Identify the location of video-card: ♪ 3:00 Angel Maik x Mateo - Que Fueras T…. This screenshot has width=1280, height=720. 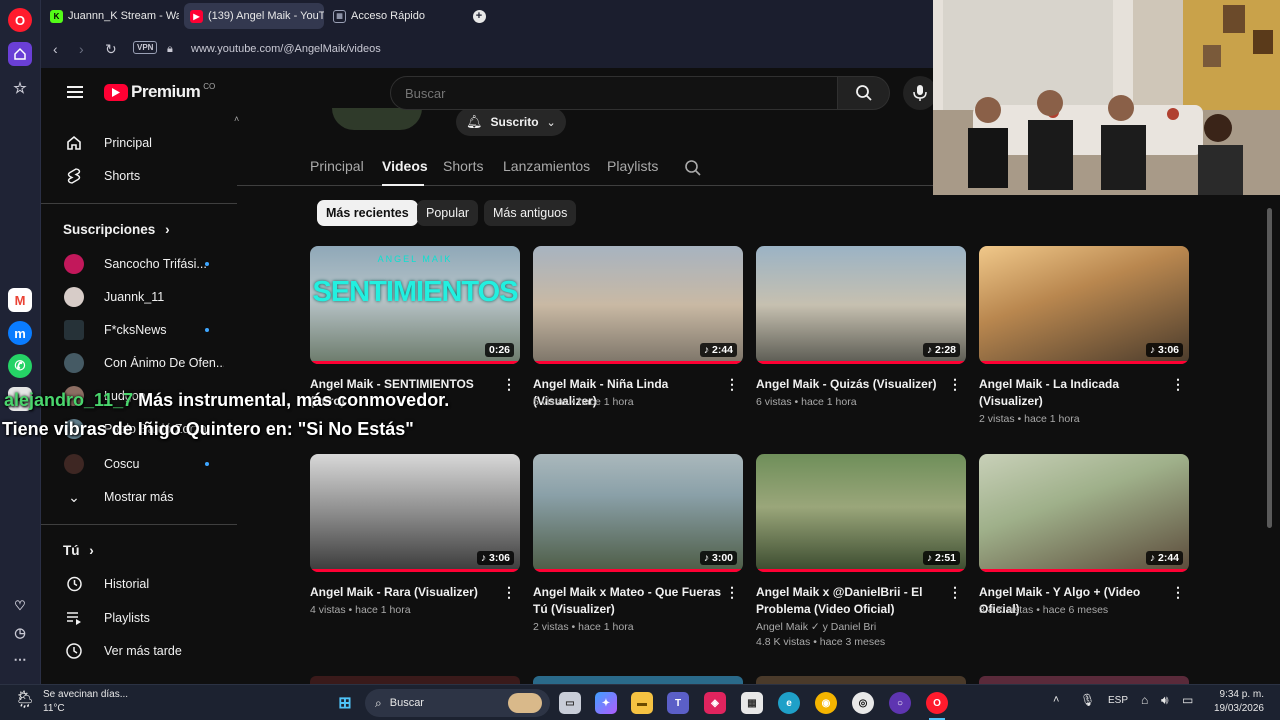
(638, 554).